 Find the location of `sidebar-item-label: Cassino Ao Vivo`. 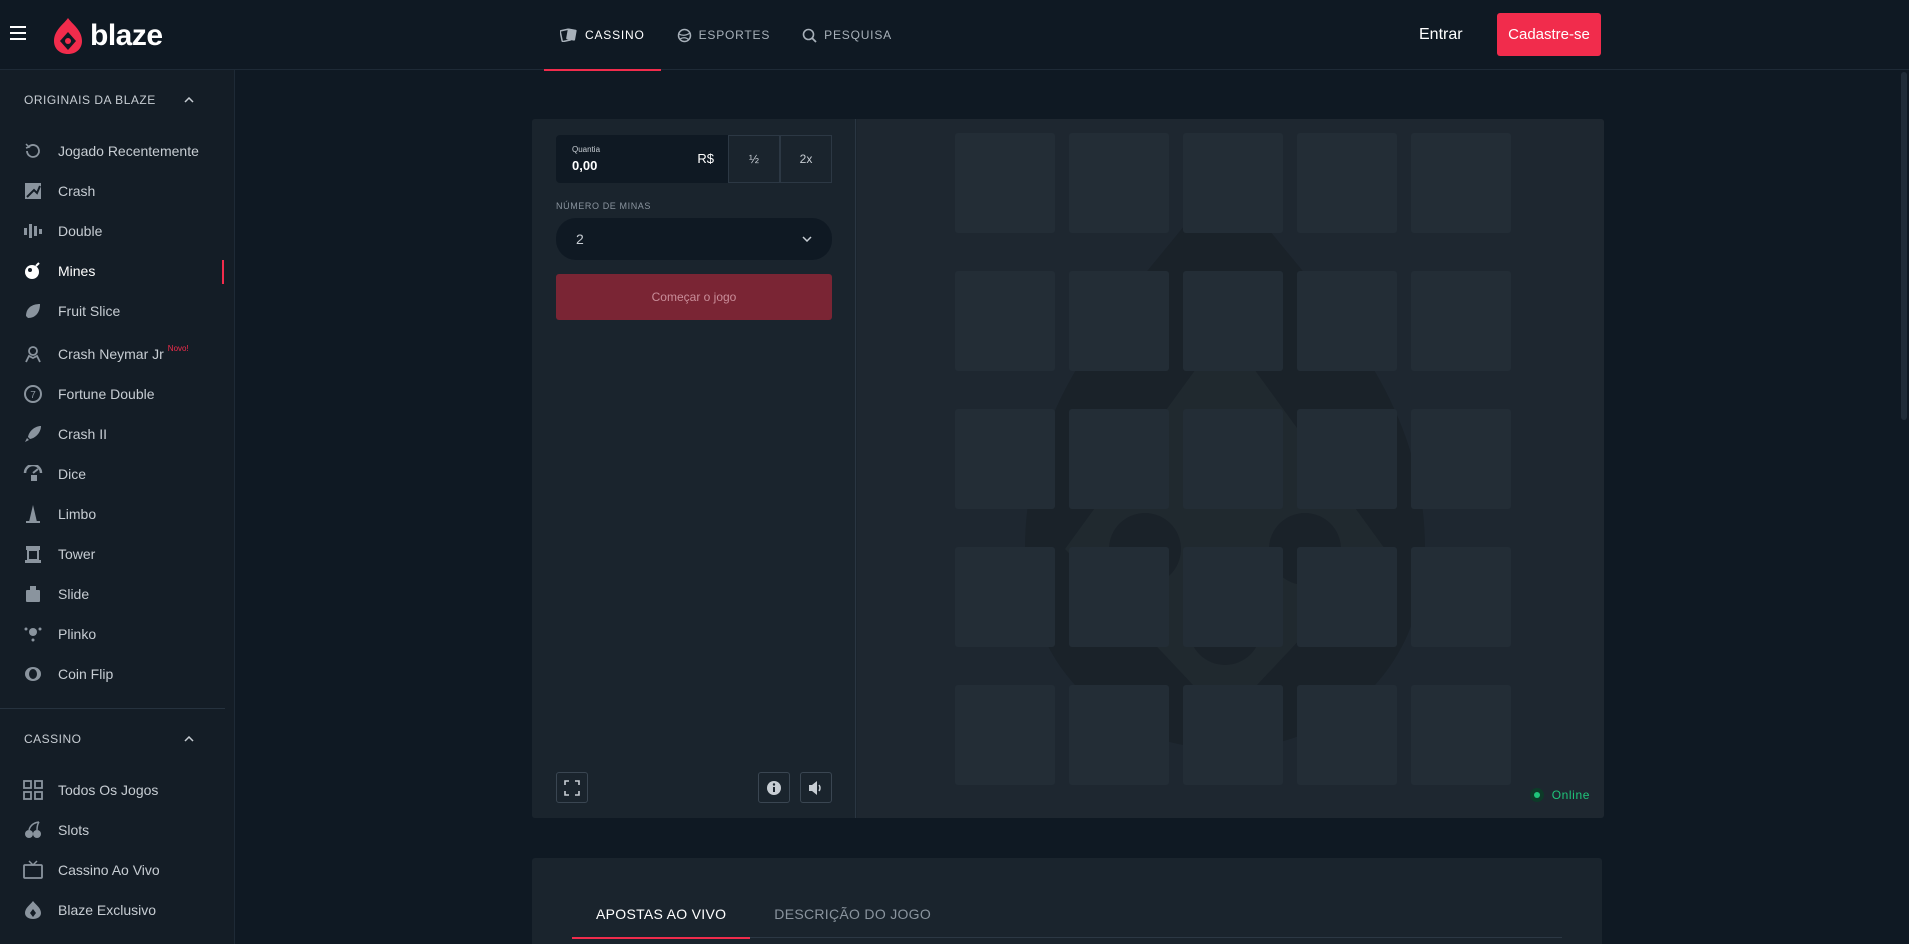

sidebar-item-label: Cassino Ao Vivo is located at coordinates (109, 870).